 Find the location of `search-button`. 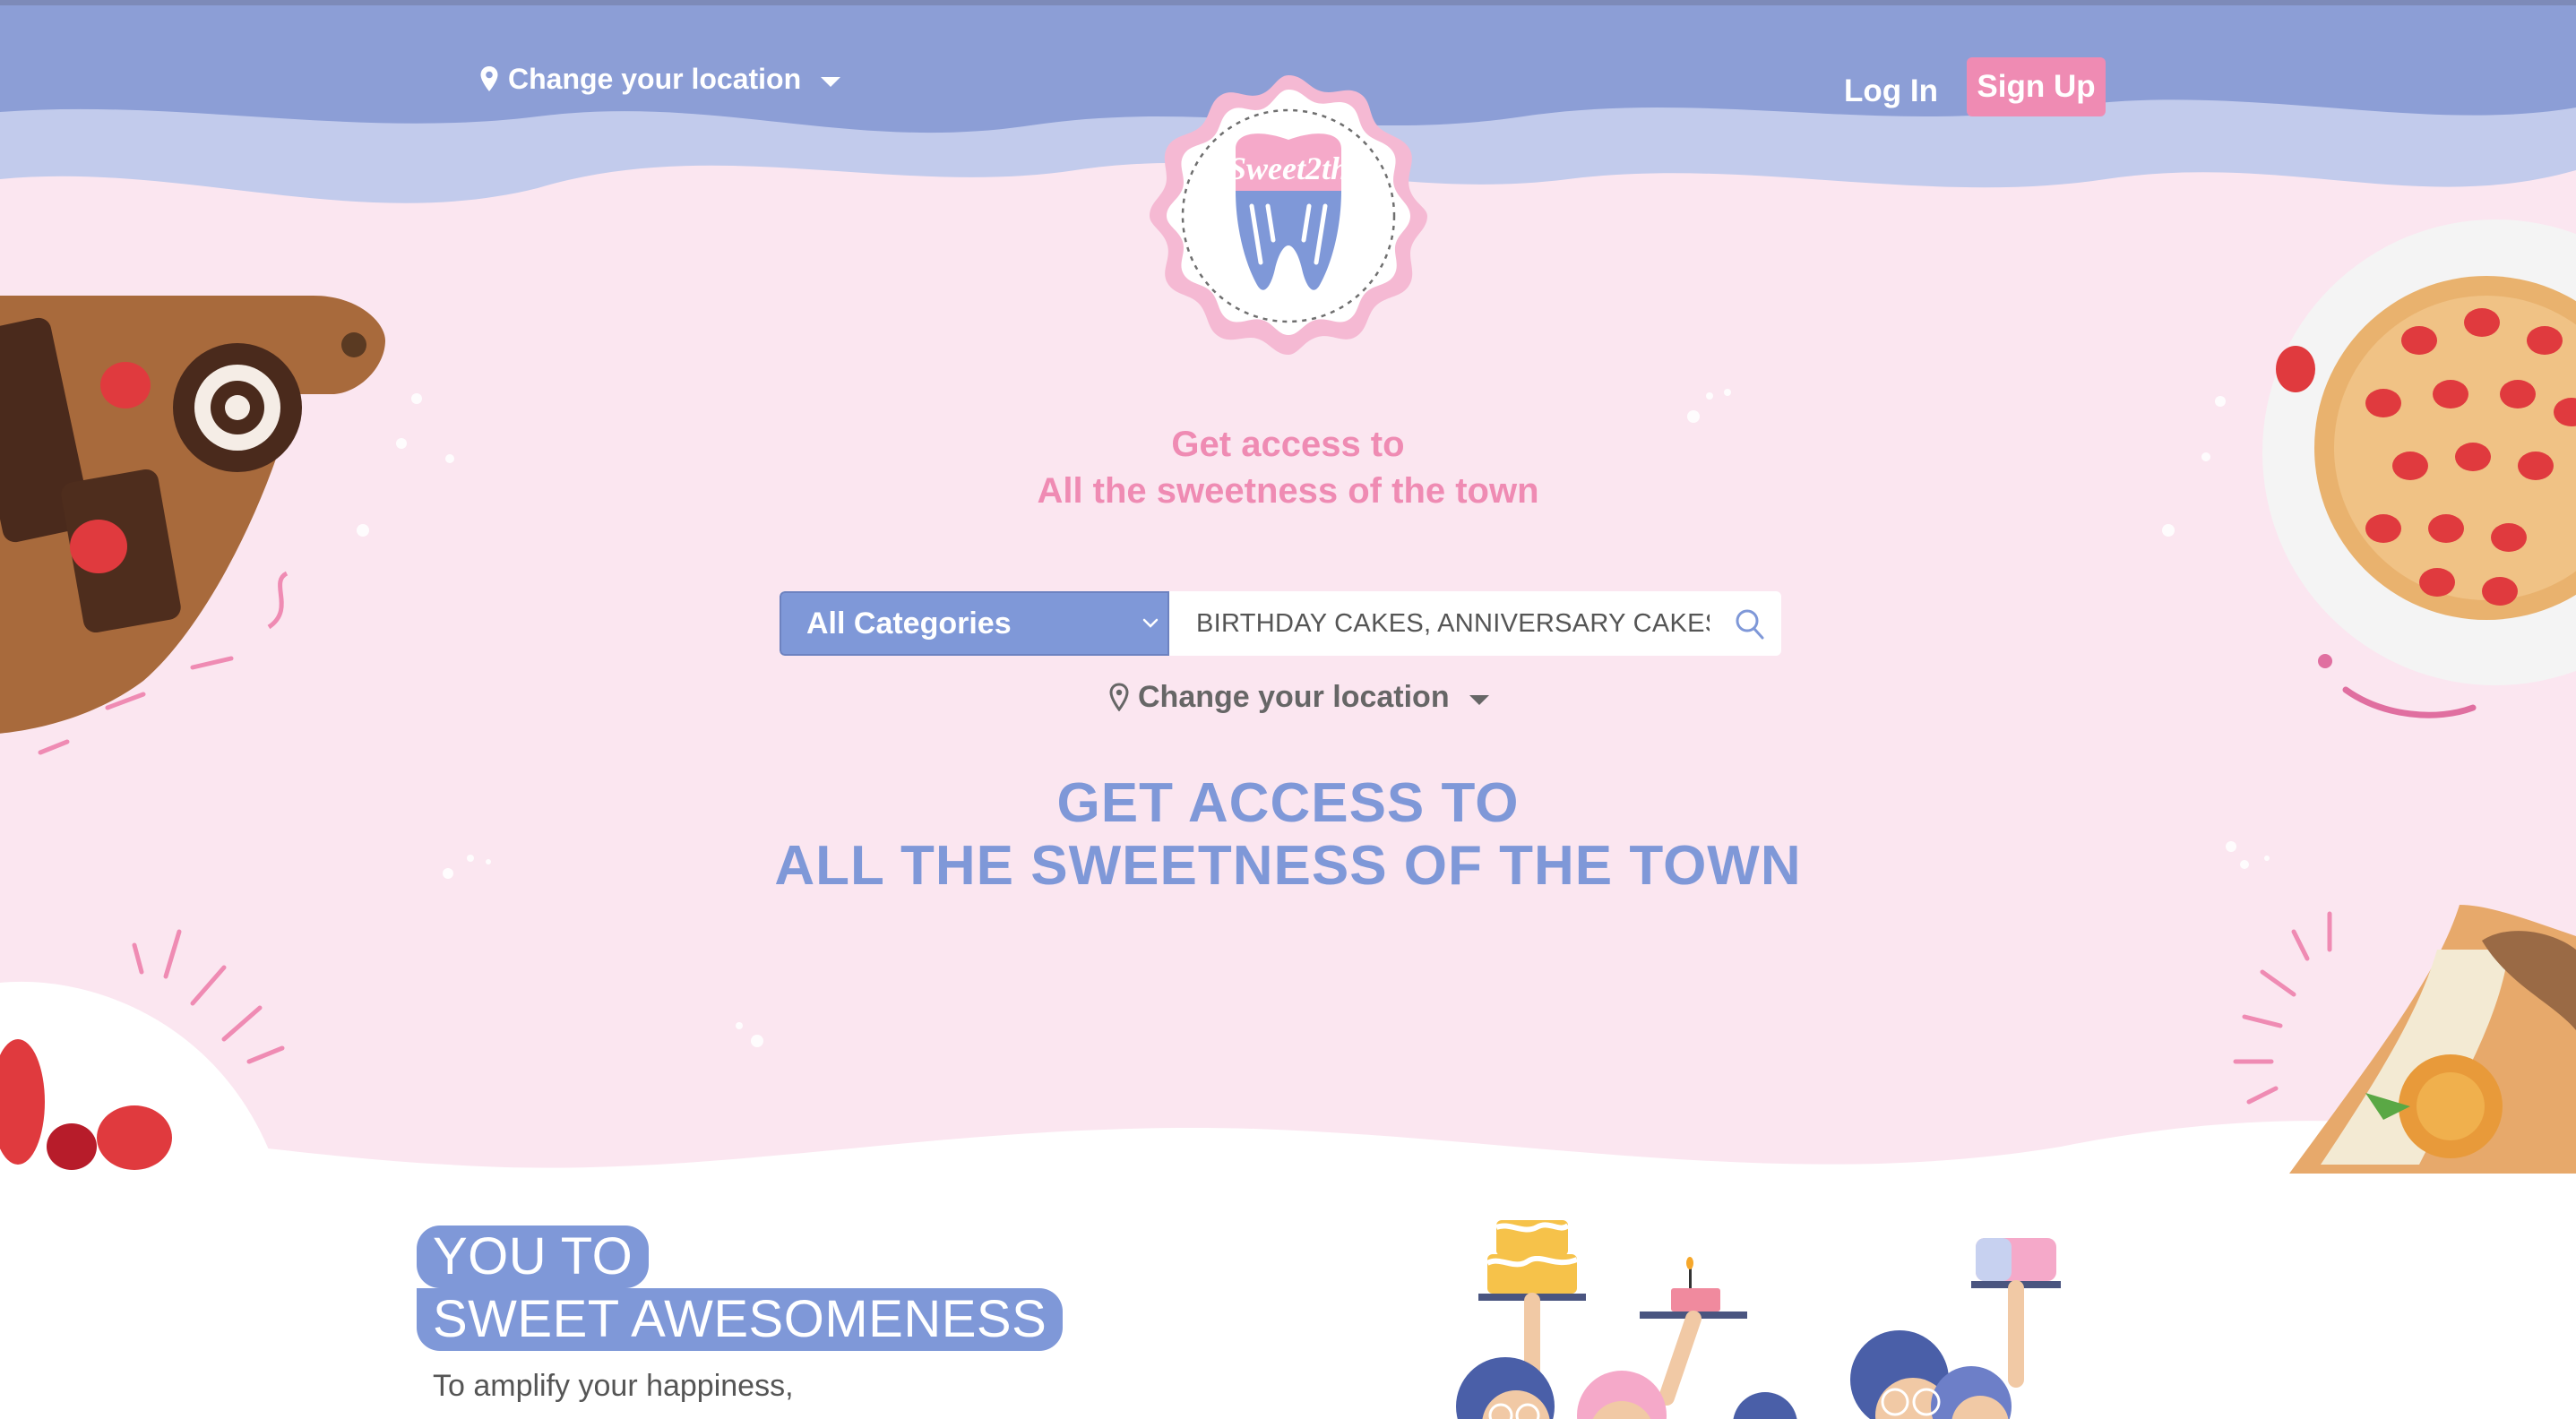

search-button is located at coordinates (1750, 623).